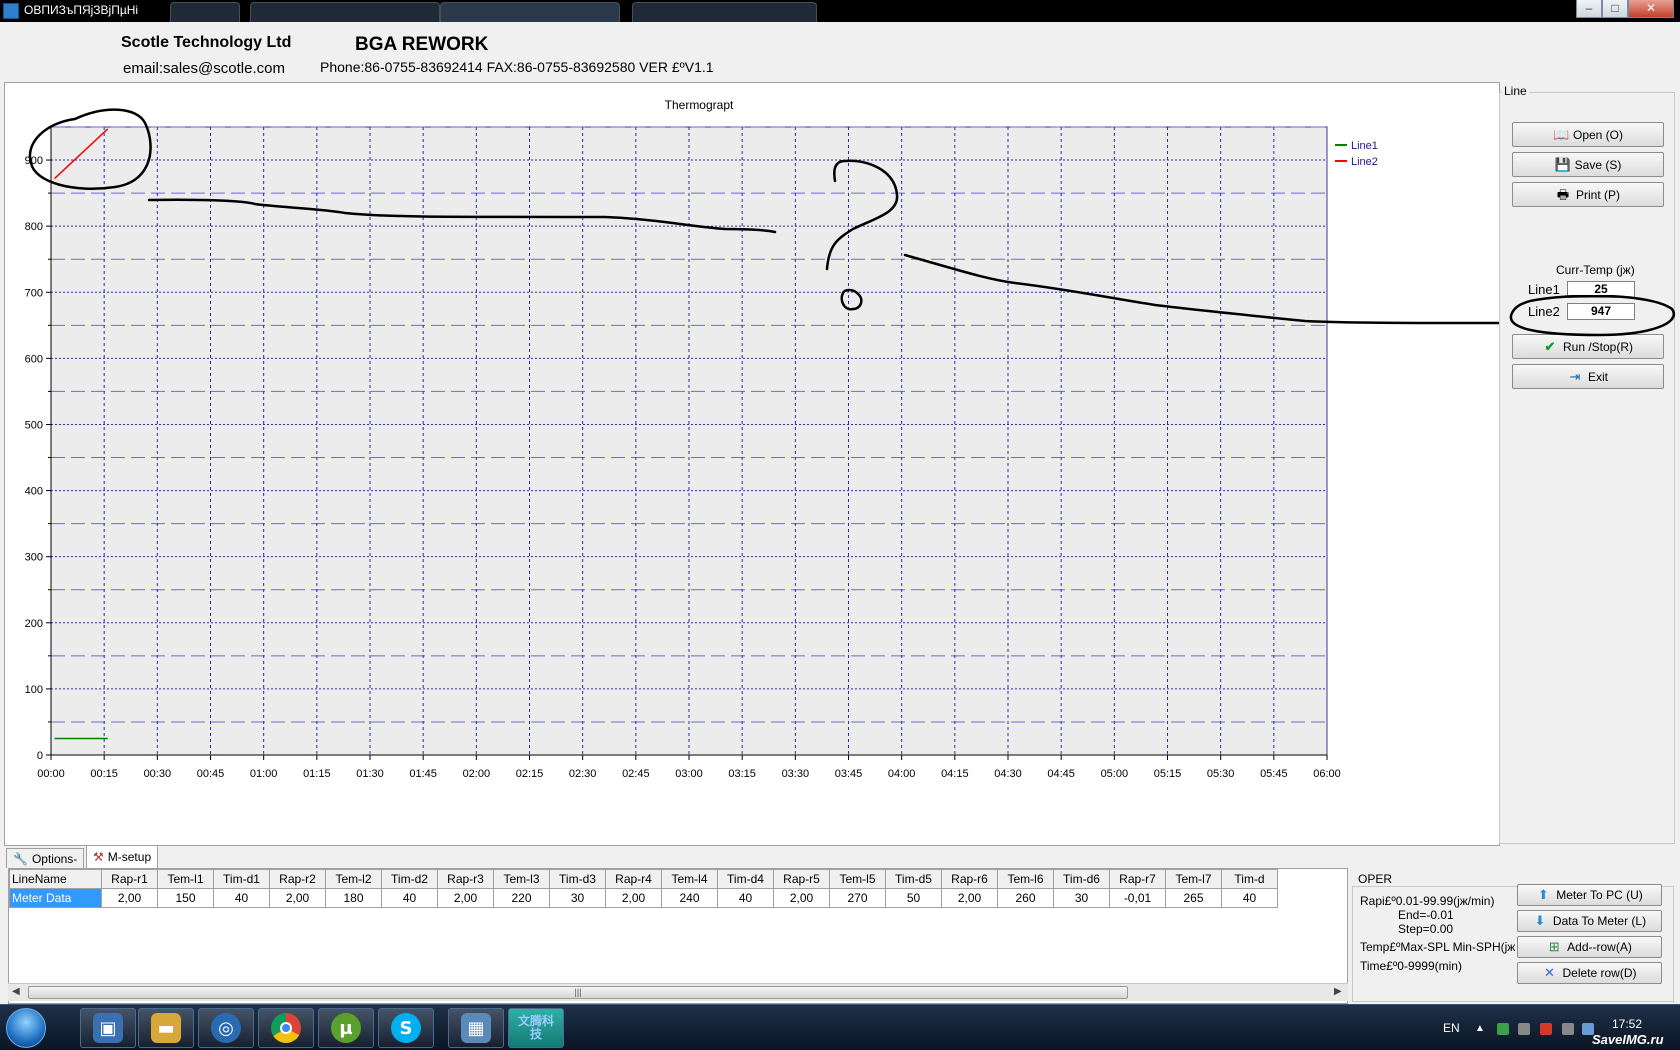 The width and height of the screenshot is (1680, 1050). What do you see at coordinates (689, 898) in the screenshot?
I see `table-cell: 240` at bounding box center [689, 898].